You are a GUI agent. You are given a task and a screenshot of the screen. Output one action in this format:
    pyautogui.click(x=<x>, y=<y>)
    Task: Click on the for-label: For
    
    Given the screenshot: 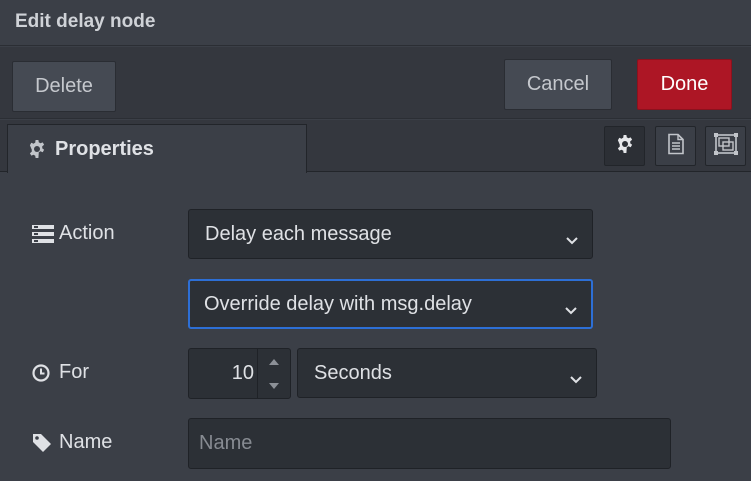 What is the action you would take?
    pyautogui.click(x=60, y=372)
    